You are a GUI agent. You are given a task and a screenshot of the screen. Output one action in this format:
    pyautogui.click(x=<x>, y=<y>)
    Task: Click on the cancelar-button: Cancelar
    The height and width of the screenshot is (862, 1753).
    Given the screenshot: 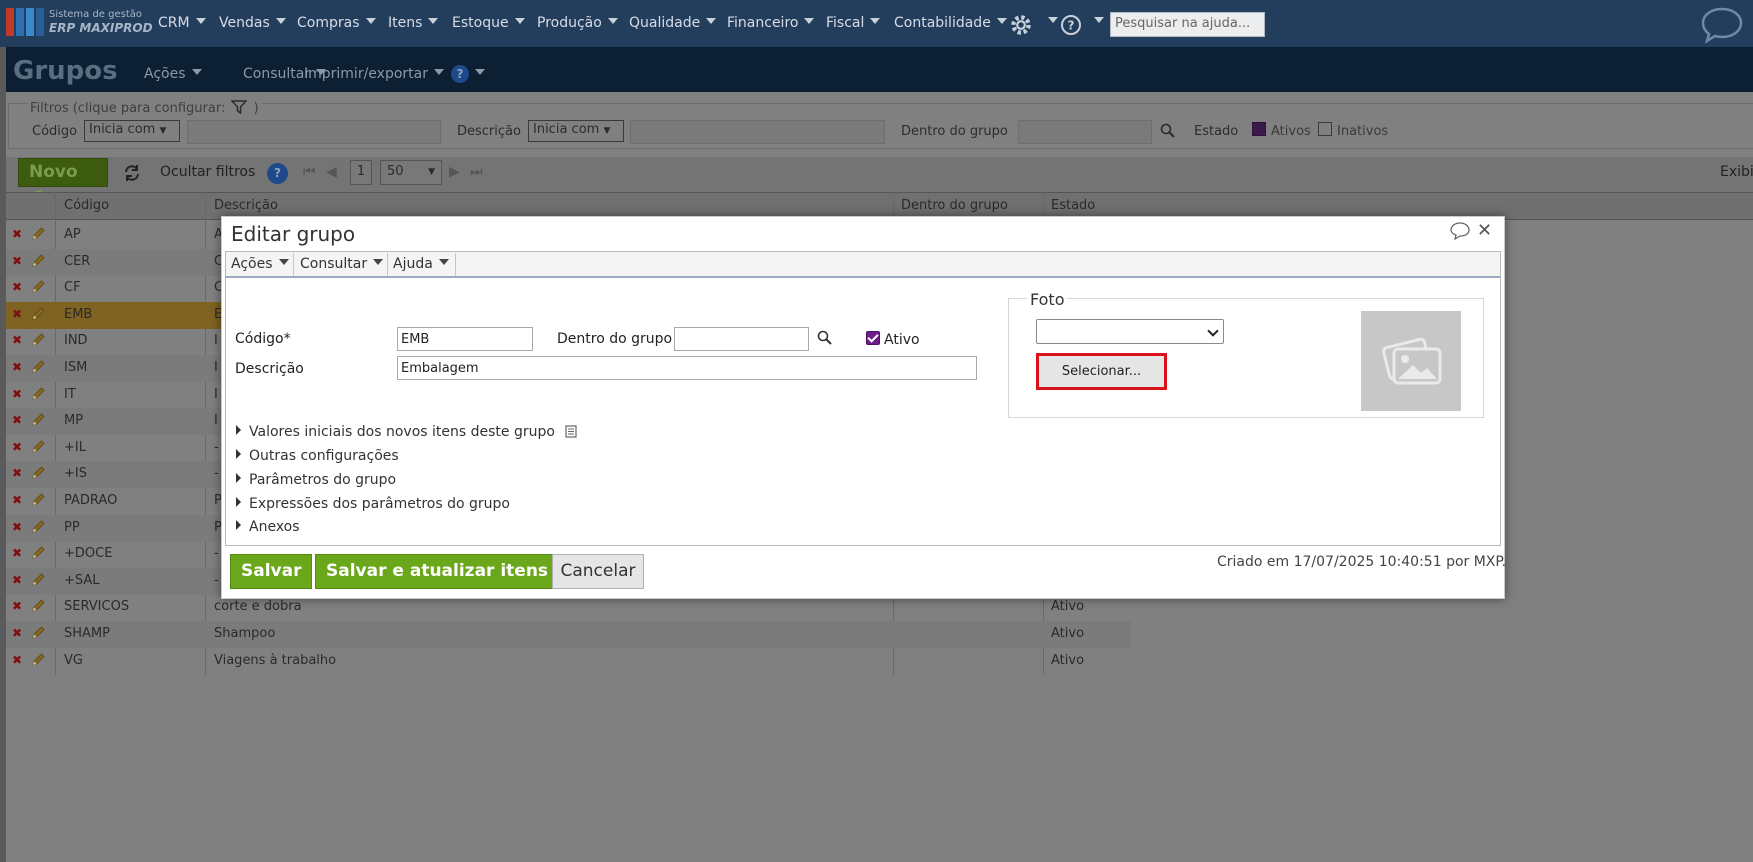 What is the action you would take?
    pyautogui.click(x=598, y=571)
    